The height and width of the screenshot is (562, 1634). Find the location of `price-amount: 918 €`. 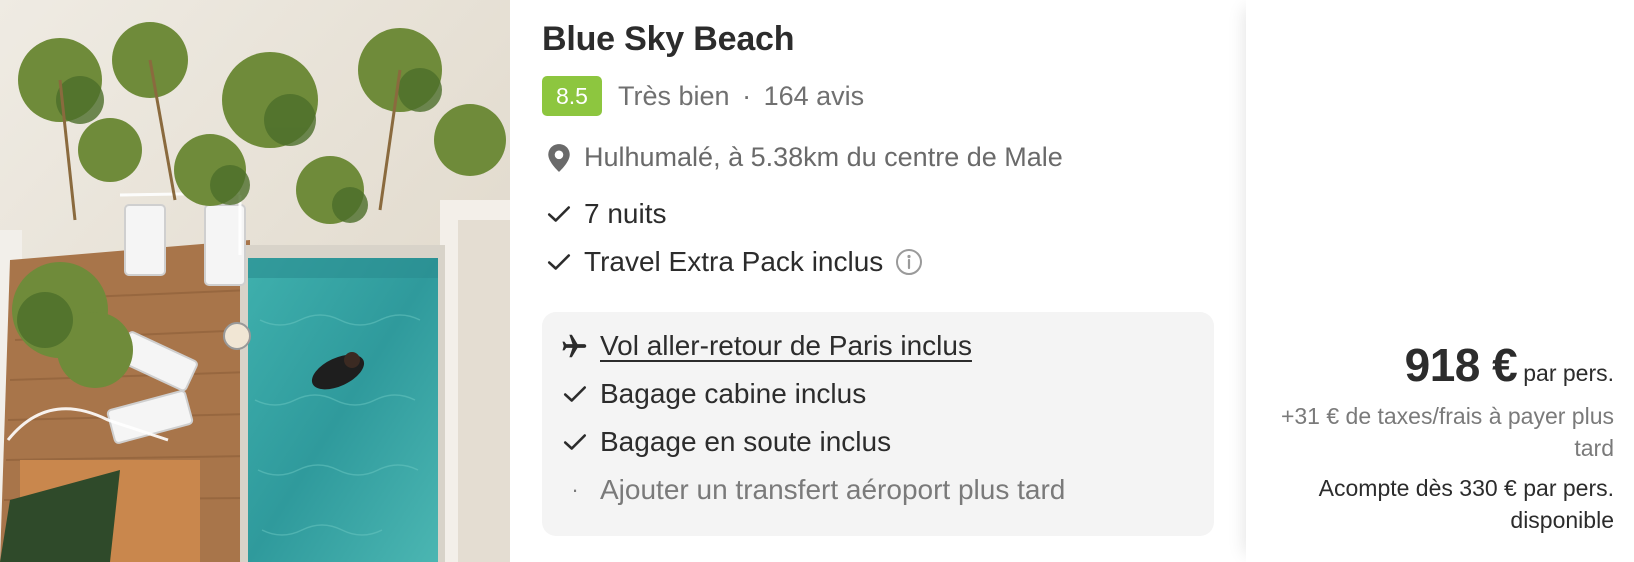

price-amount: 918 € is located at coordinates (1461, 365).